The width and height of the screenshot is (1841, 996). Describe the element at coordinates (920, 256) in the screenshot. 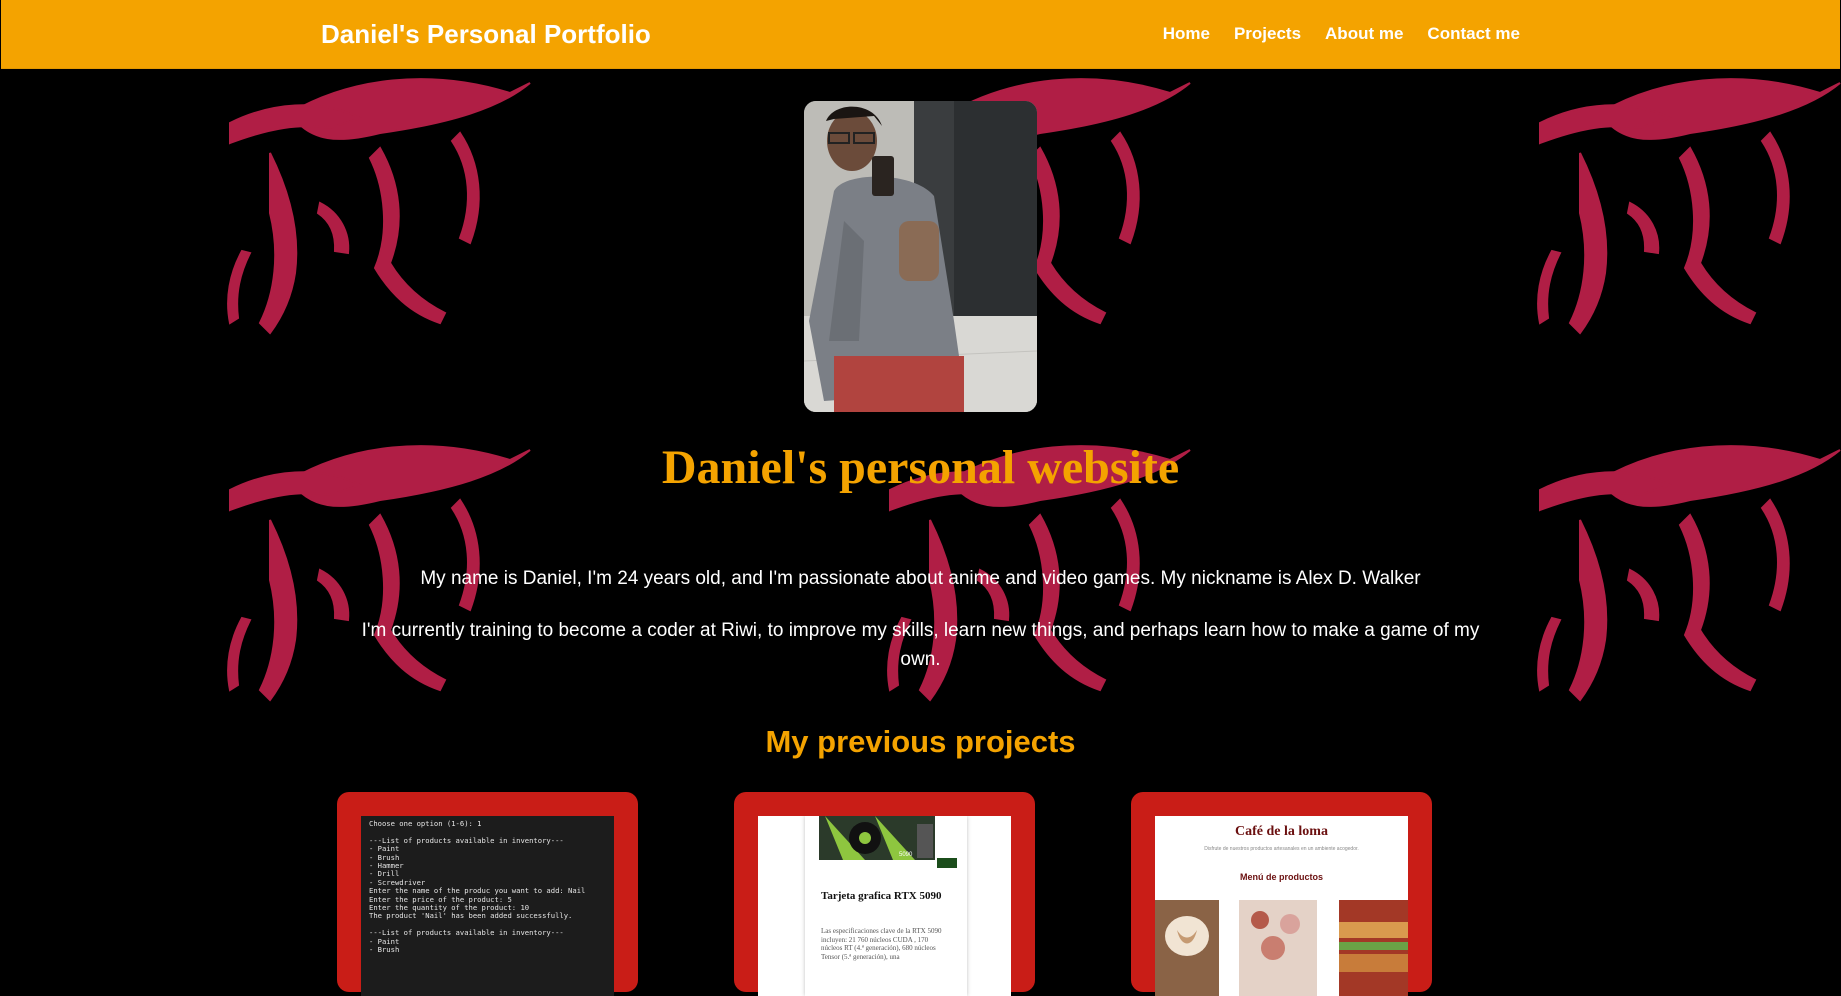

I see `profile-photo` at that location.